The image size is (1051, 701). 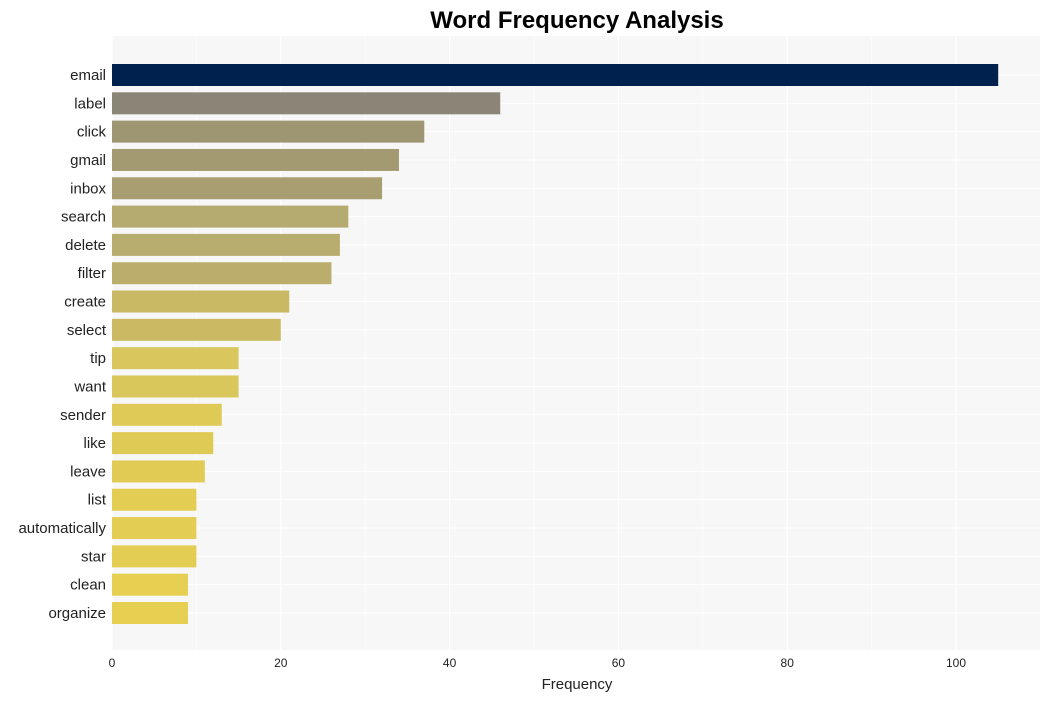 What do you see at coordinates (88, 160) in the screenshot?
I see `y-tick-label: gmail` at bounding box center [88, 160].